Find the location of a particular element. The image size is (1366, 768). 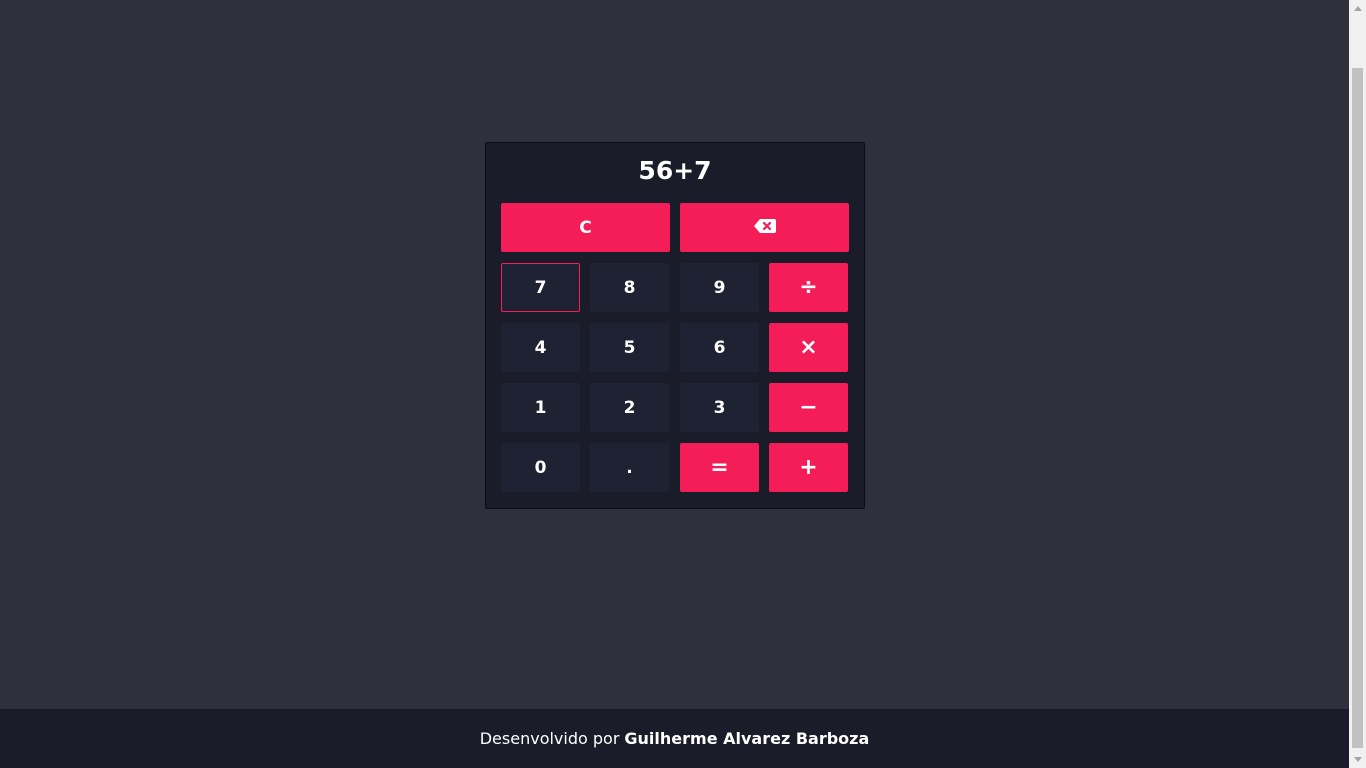

minus-button: − is located at coordinates (808, 407).